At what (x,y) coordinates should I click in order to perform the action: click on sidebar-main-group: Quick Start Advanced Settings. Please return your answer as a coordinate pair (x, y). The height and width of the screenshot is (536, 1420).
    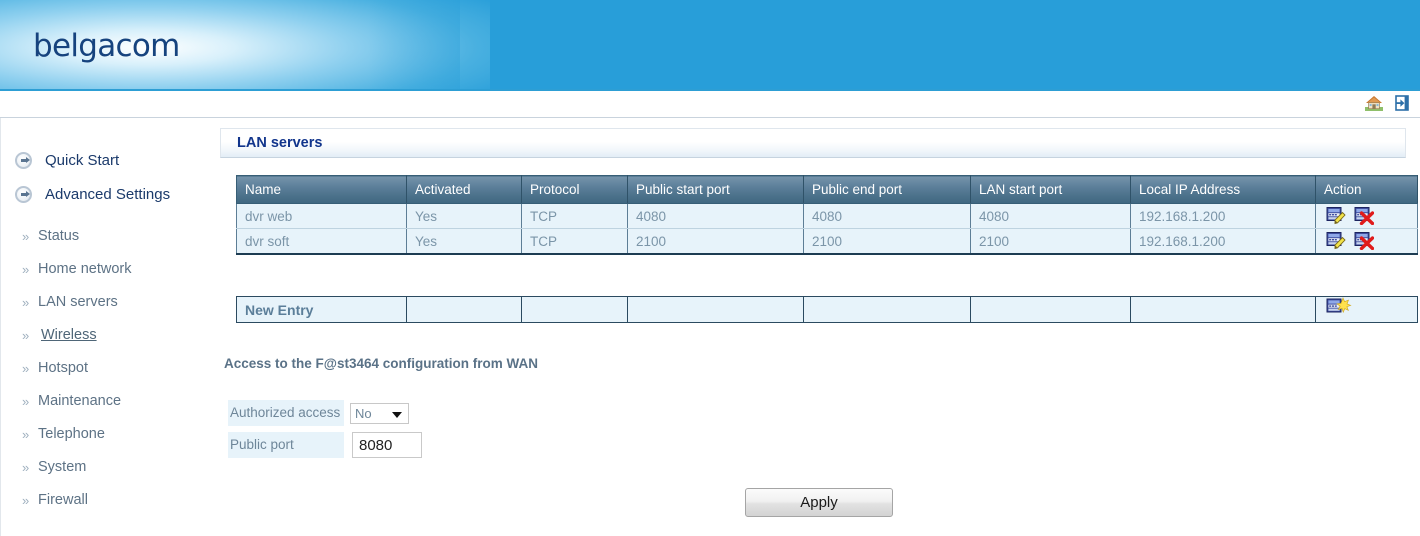
    Looking at the image, I should click on (98, 161).